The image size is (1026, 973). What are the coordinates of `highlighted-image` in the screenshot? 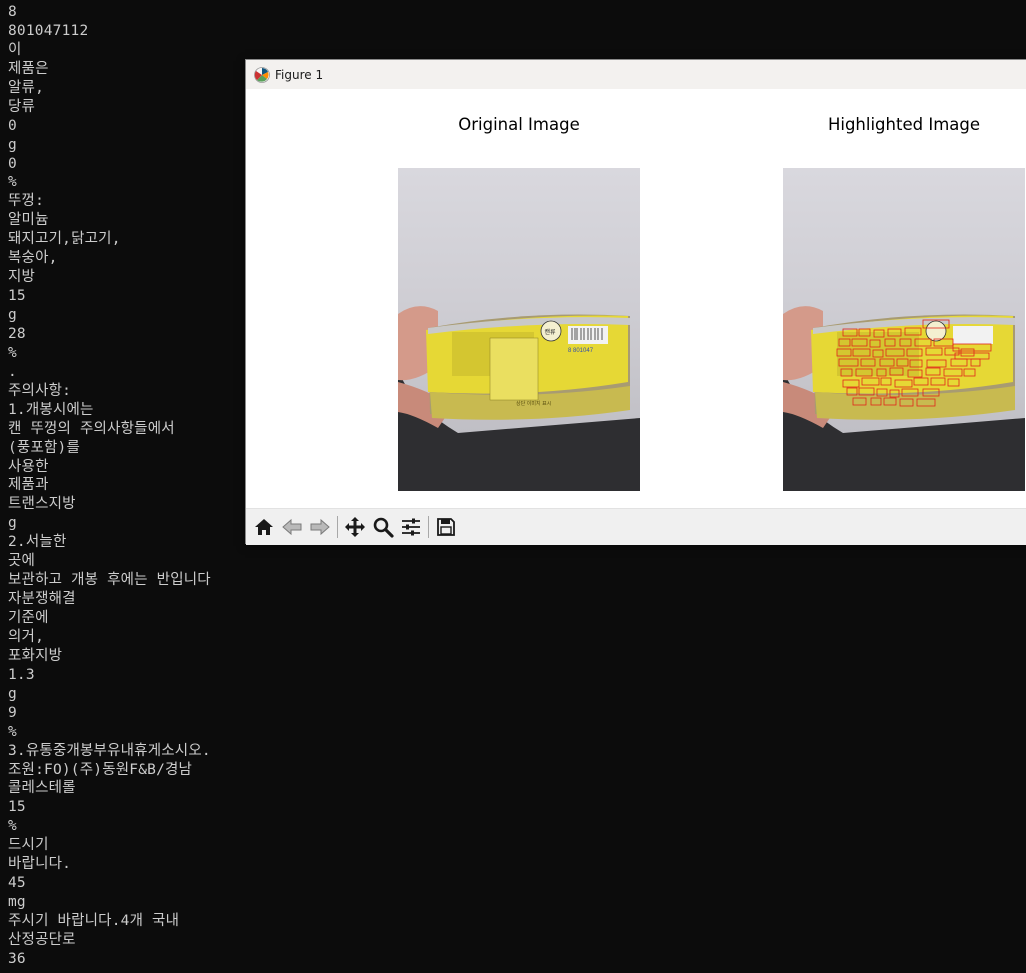 It's located at (904, 329).